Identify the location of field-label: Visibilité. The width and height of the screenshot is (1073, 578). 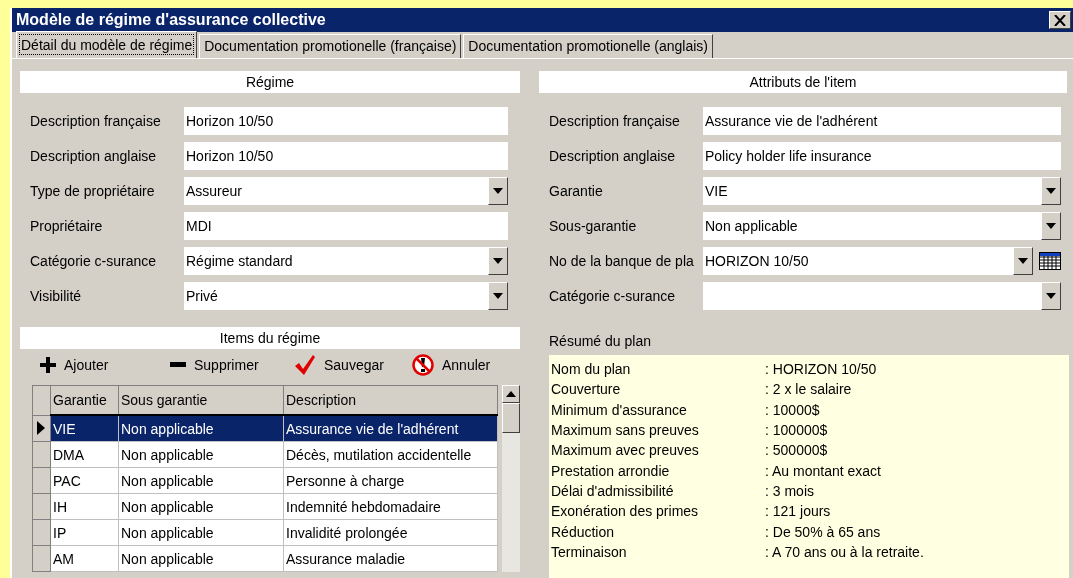
(56, 295).